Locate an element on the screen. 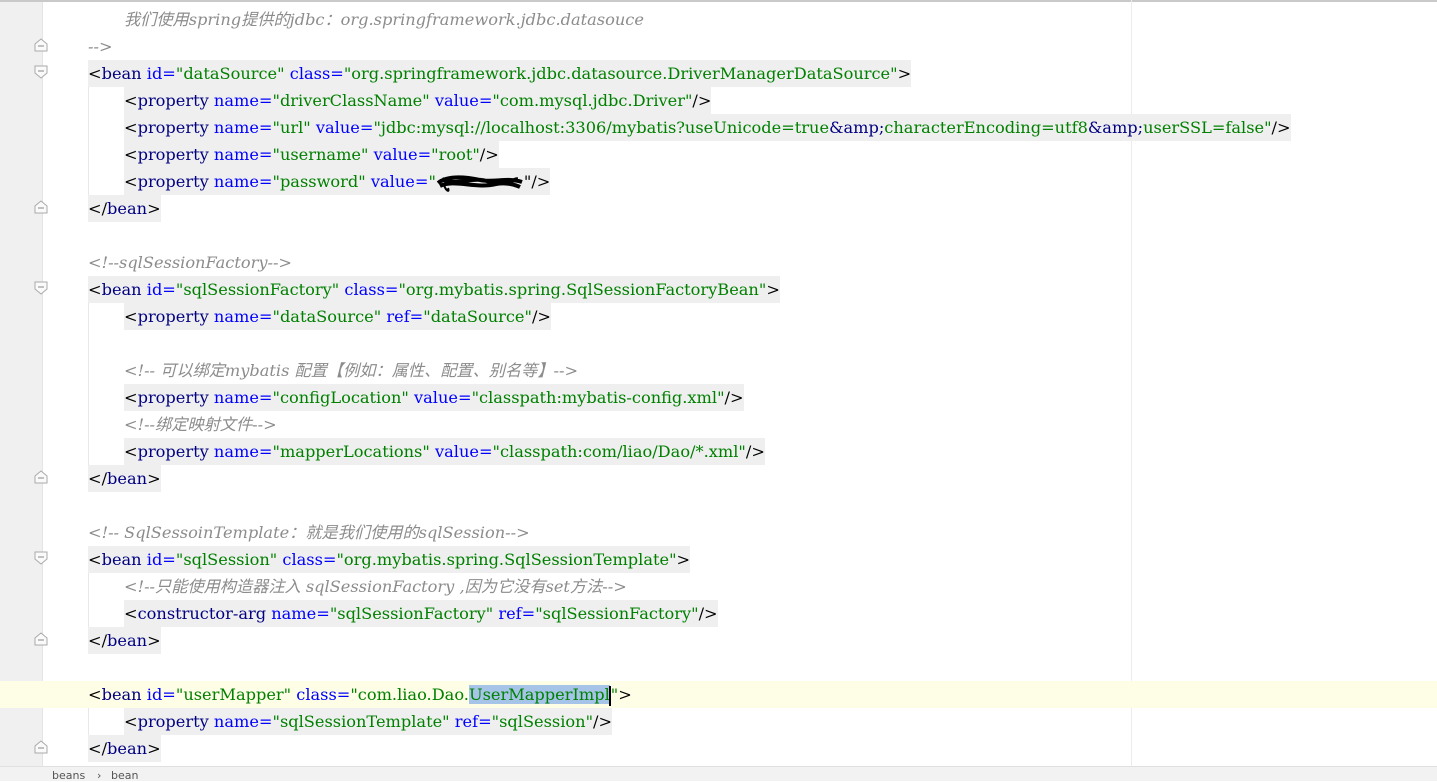 The width and height of the screenshot is (1437, 782). code-line: <property name="username" value="root"/> is located at coordinates (718, 154).